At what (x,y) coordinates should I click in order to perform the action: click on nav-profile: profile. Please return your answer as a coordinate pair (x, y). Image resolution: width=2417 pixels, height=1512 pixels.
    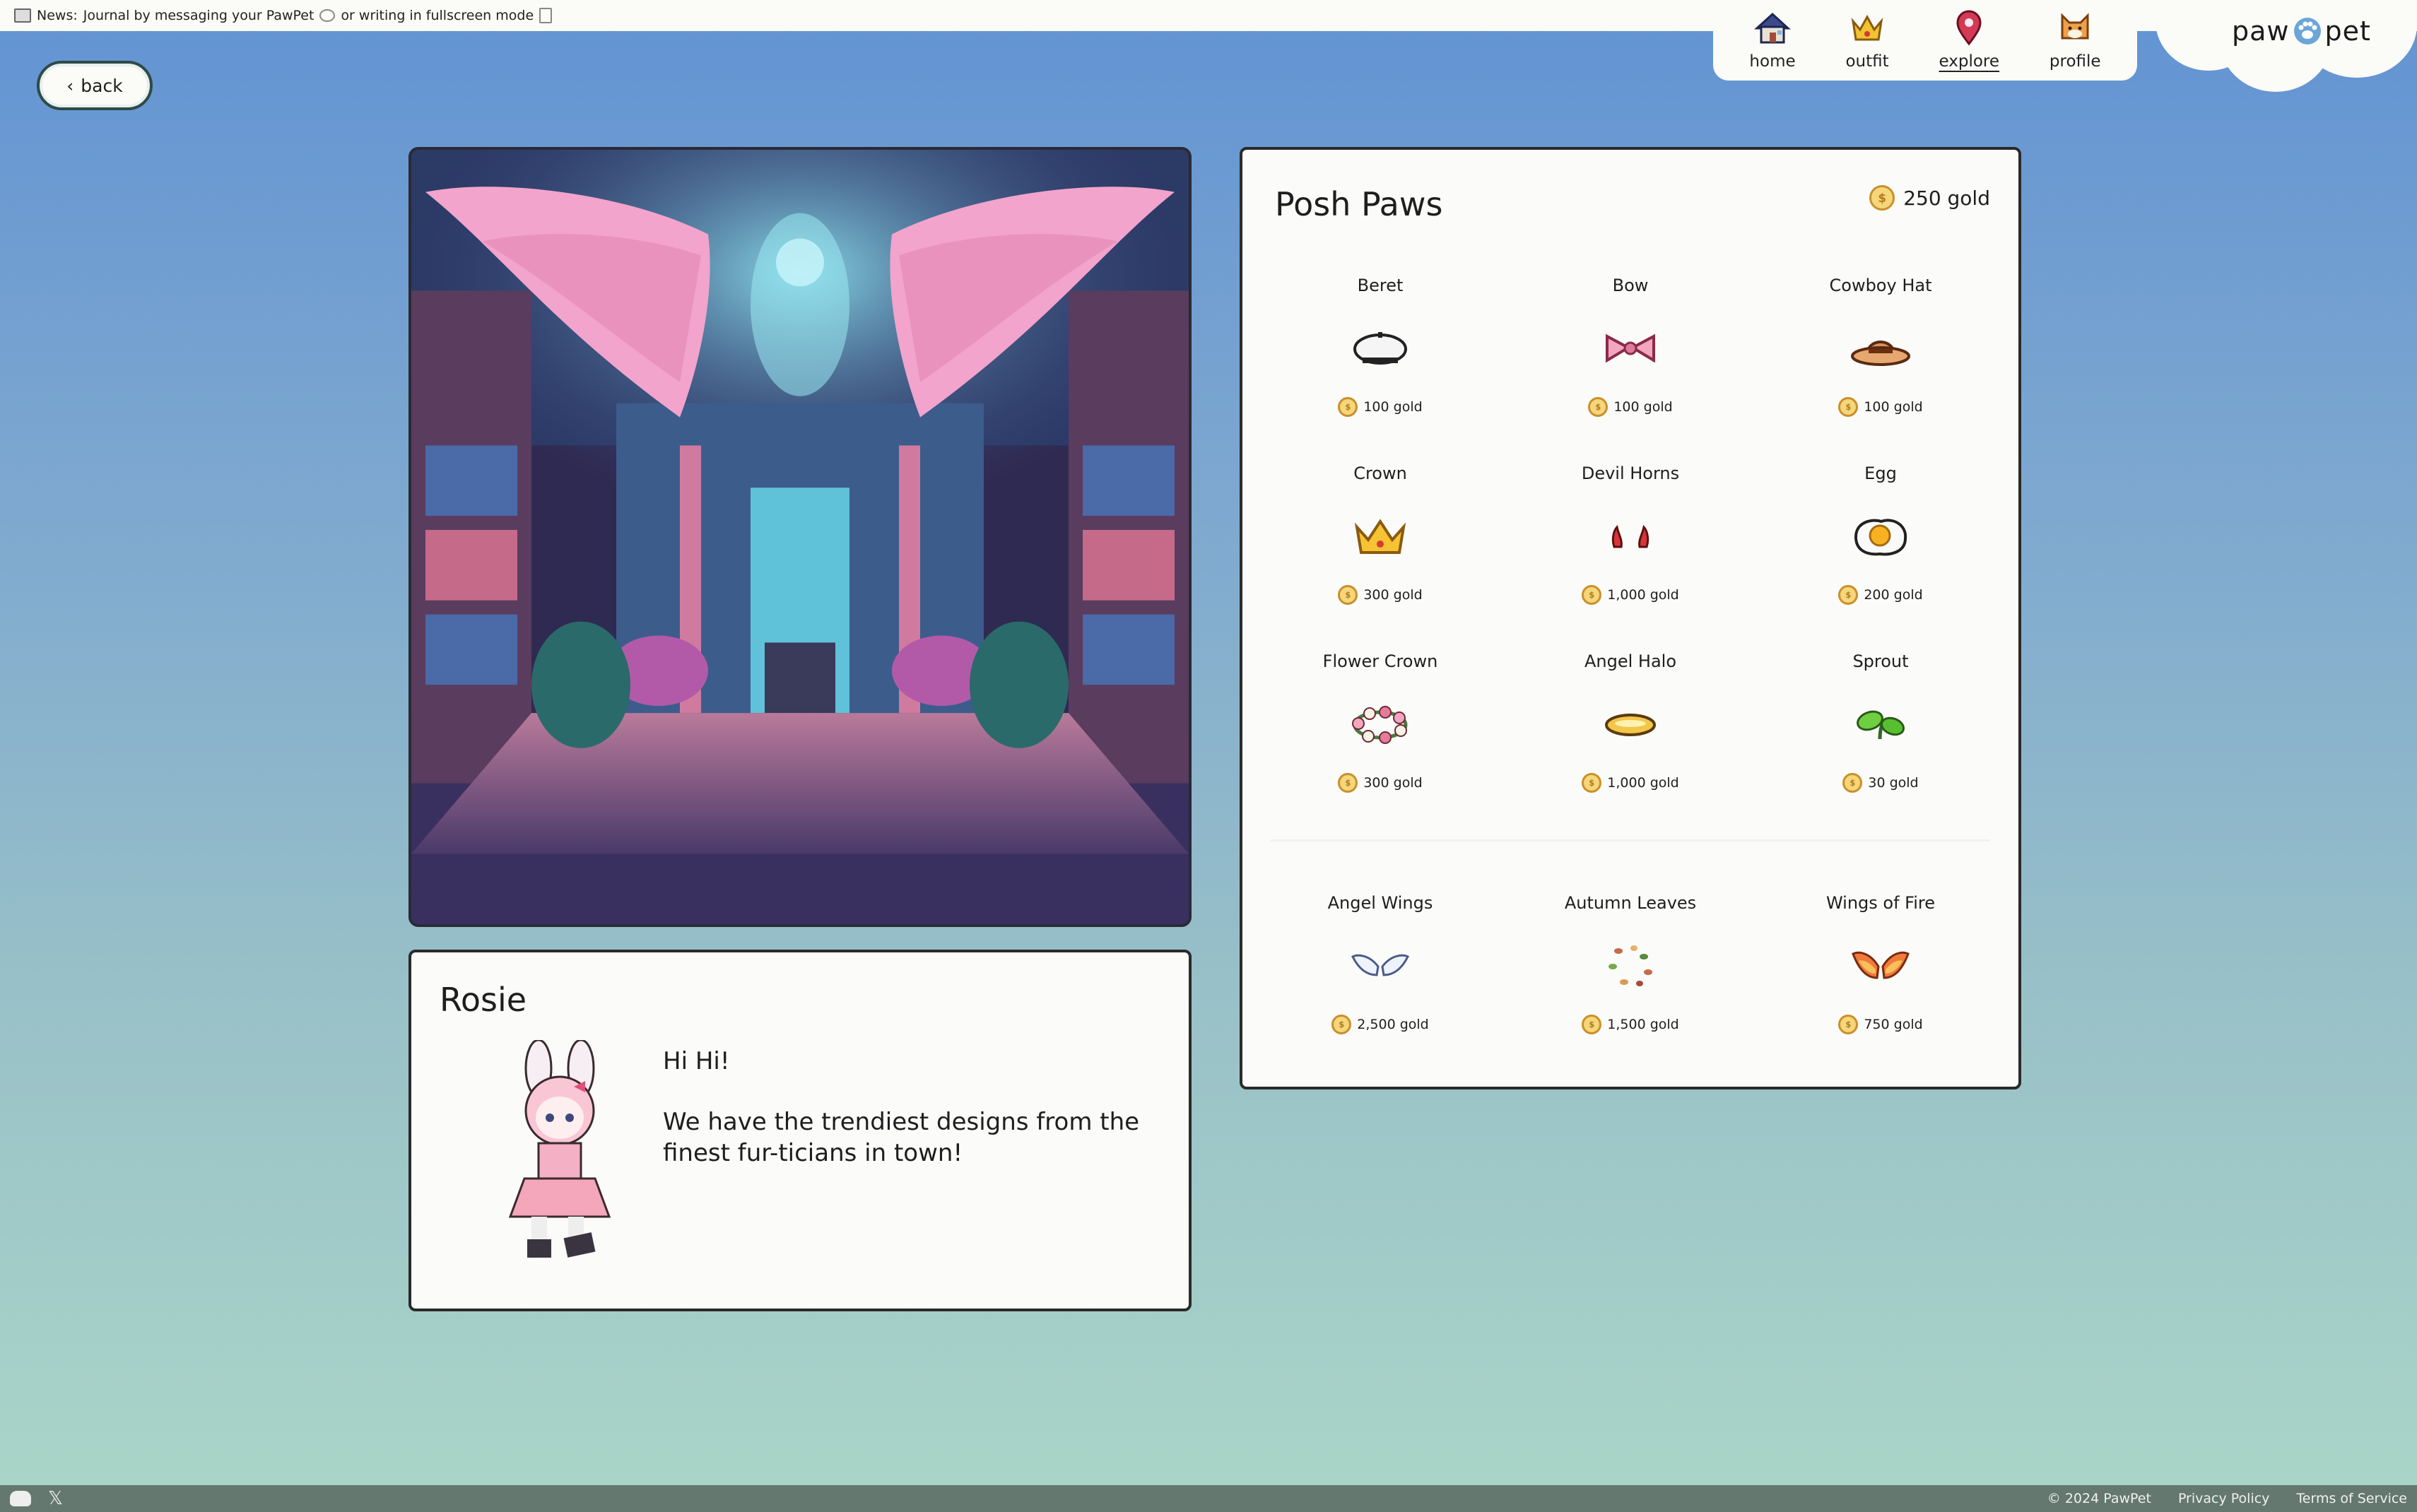
    Looking at the image, I should click on (2075, 40).